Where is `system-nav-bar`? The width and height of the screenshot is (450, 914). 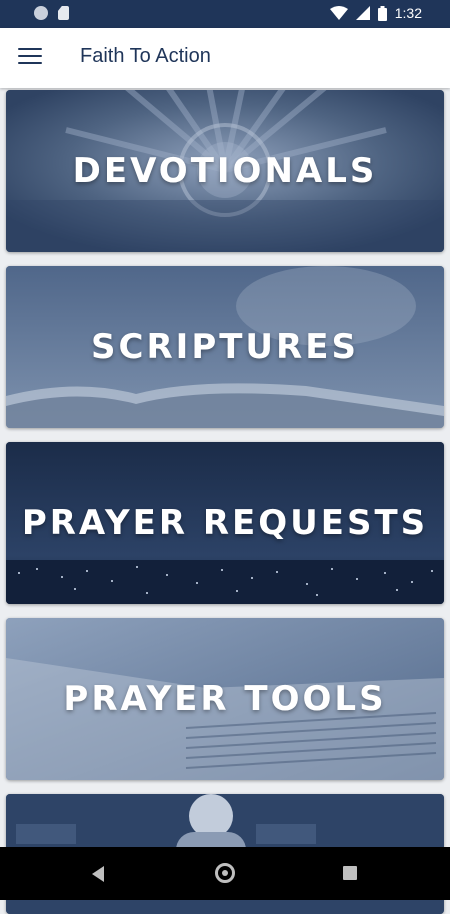 system-nav-bar is located at coordinates (225, 873).